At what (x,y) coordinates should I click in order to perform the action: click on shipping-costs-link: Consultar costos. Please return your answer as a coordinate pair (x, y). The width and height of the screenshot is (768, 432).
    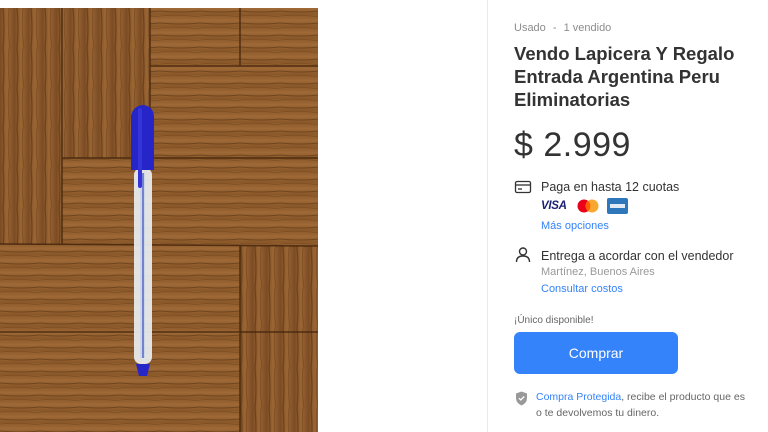
    Looking at the image, I should click on (582, 289).